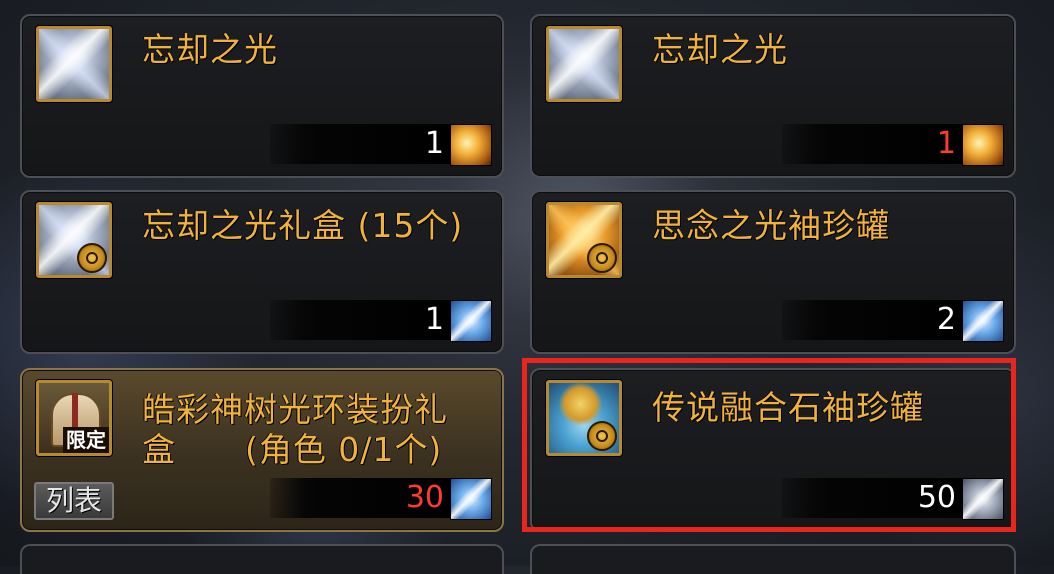  Describe the element at coordinates (584, 418) in the screenshot. I see `fusion-stone-jar-icon` at that location.